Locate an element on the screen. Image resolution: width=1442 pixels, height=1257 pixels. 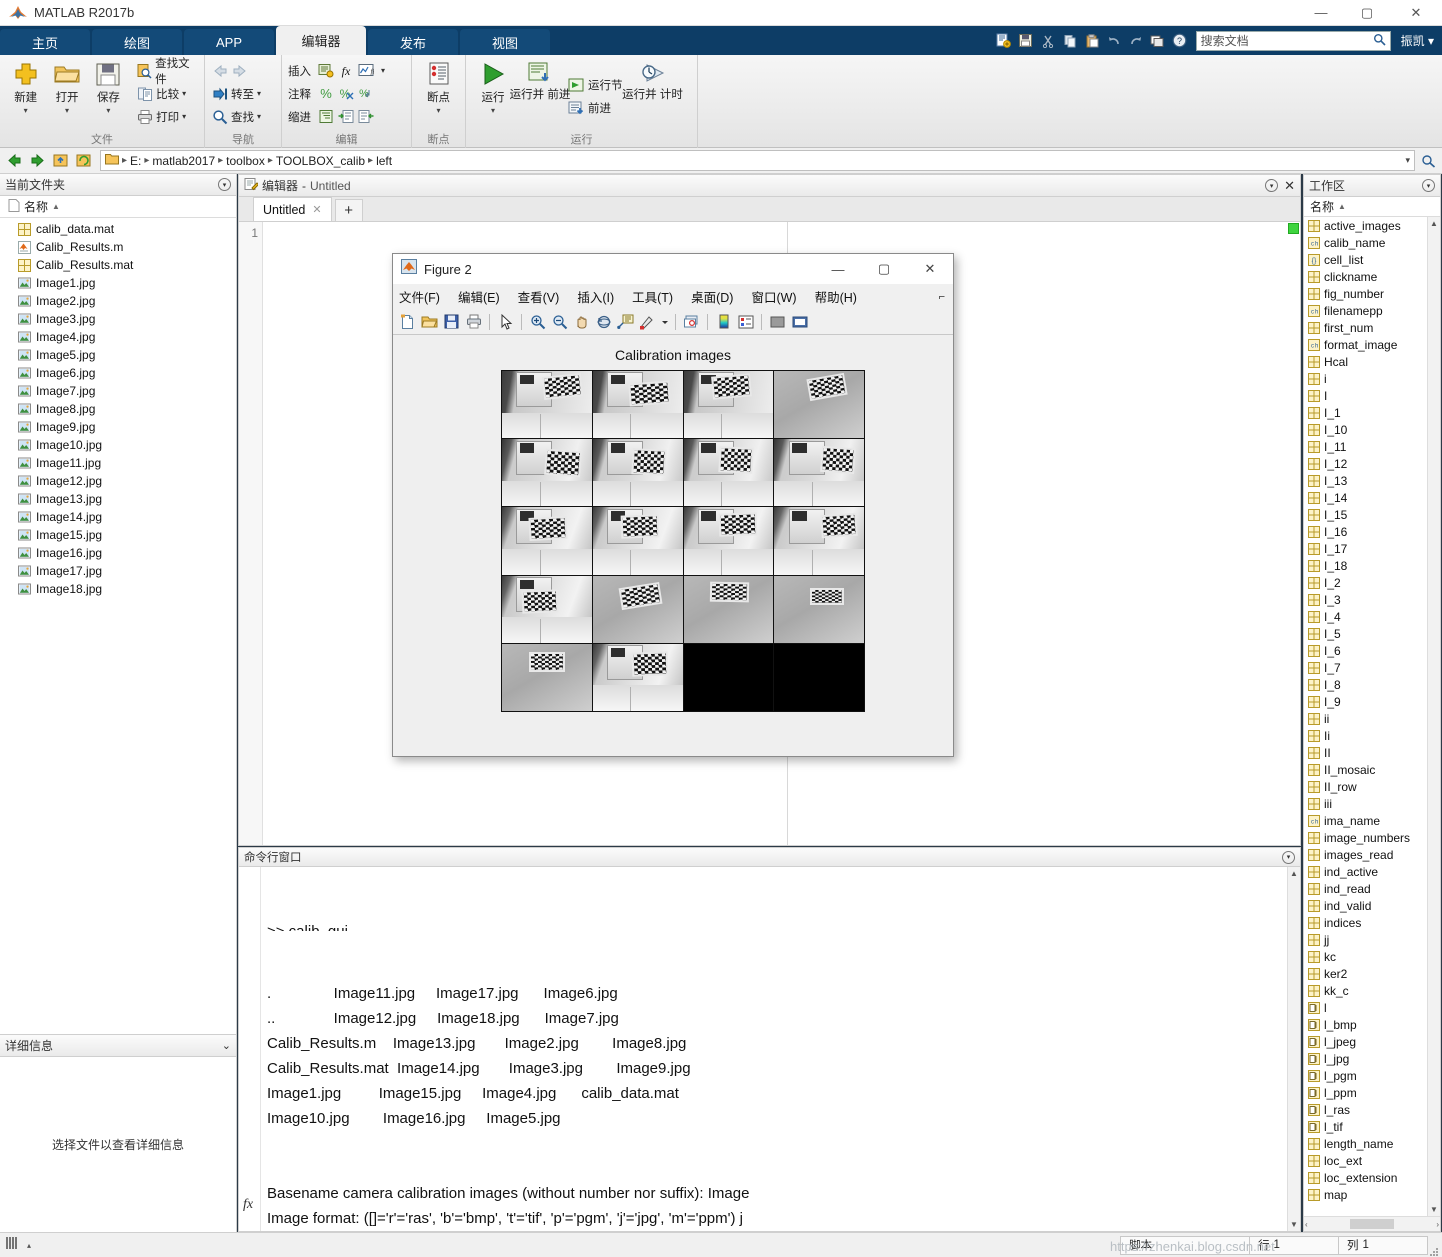
file-list-item: Image17.jpg is located at coordinates (118, 571).